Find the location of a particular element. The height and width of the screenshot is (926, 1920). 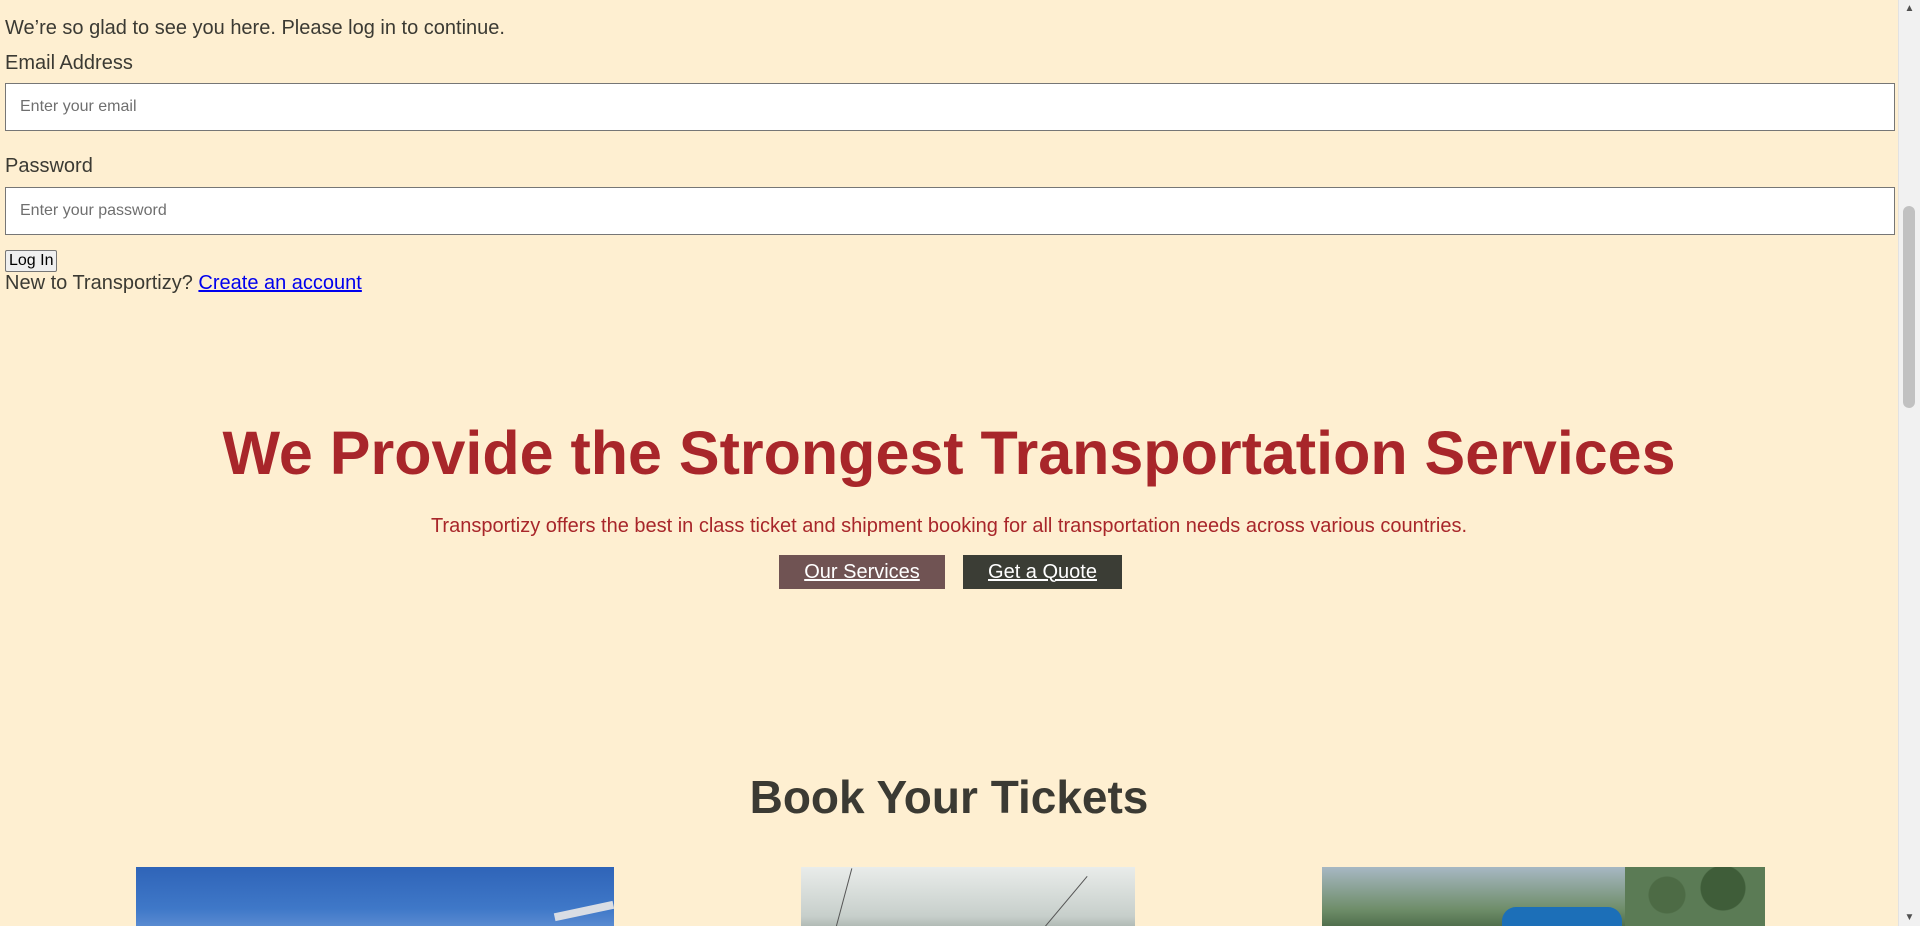

book-tickets-title: Book Your Tickets is located at coordinates (949, 797).